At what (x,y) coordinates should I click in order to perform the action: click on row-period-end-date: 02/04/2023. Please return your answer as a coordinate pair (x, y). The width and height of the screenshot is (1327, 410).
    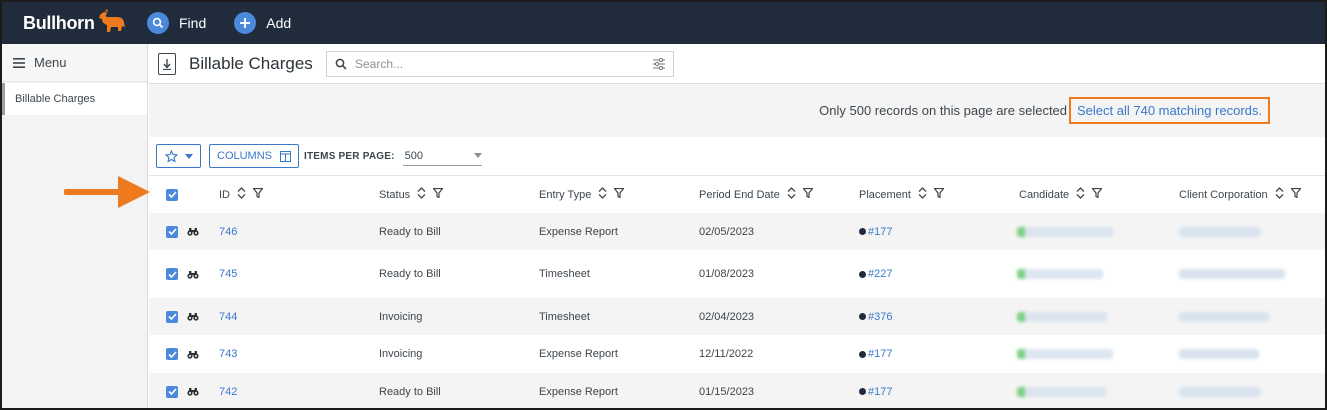
    Looking at the image, I should click on (727, 316).